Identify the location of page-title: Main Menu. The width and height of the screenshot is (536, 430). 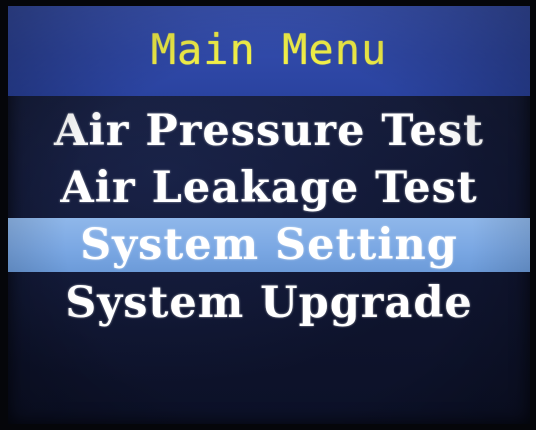
(269, 49).